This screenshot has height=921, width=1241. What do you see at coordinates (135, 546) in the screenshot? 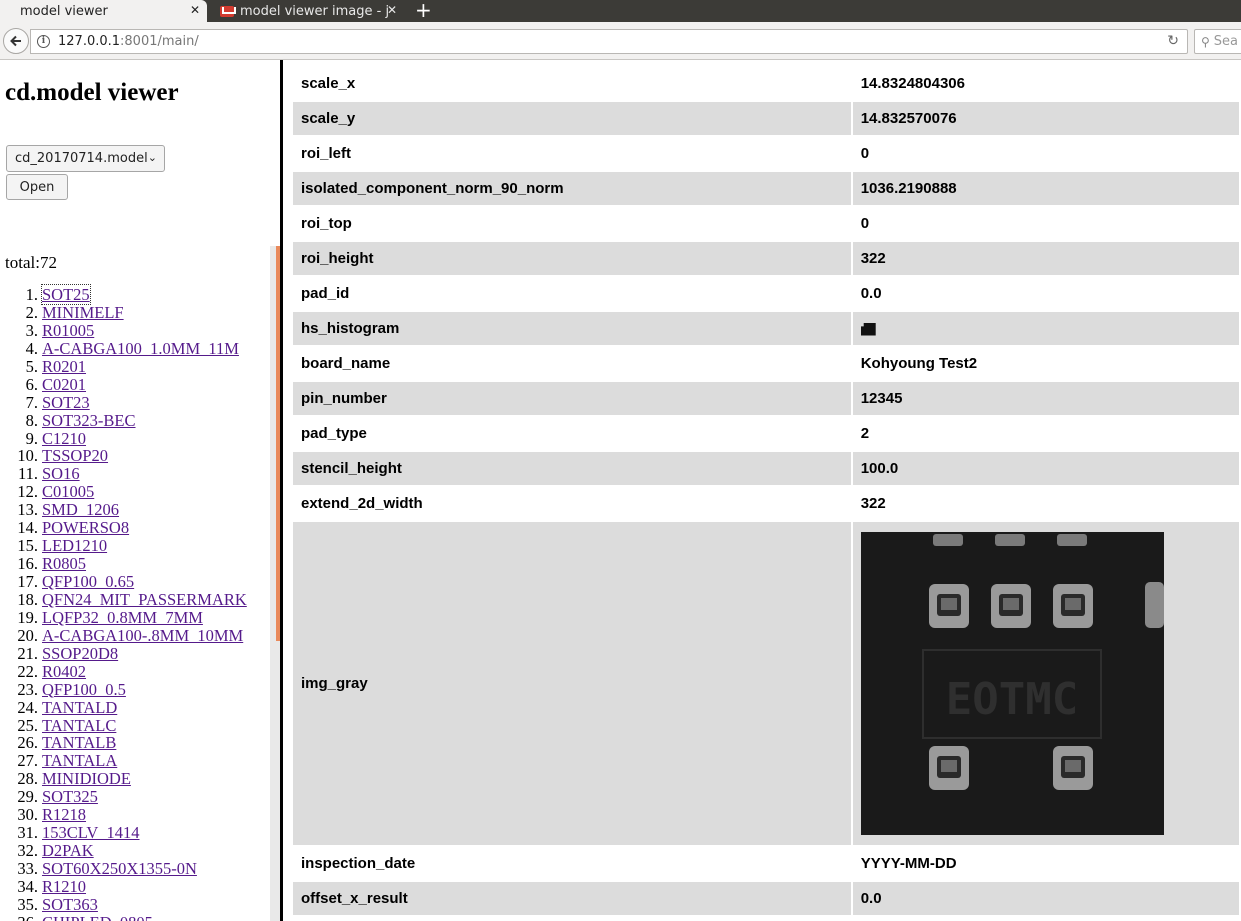
I see `list-item: 15. LED1210` at bounding box center [135, 546].